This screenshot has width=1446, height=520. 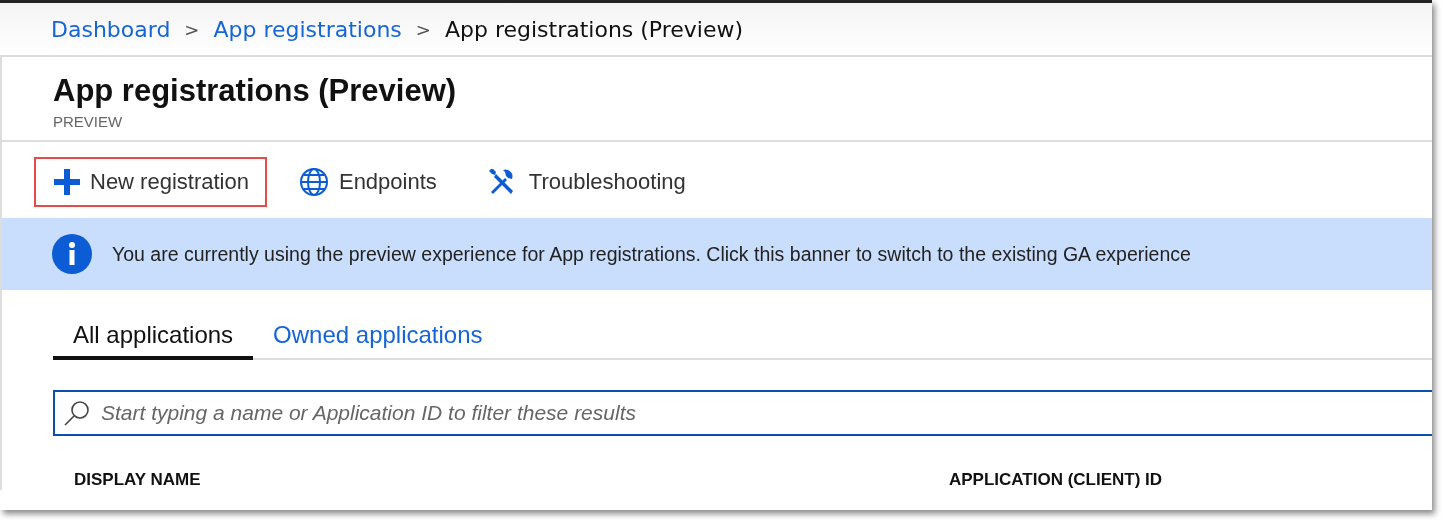 I want to click on toolbar-button: Endpoints, so click(x=366, y=182).